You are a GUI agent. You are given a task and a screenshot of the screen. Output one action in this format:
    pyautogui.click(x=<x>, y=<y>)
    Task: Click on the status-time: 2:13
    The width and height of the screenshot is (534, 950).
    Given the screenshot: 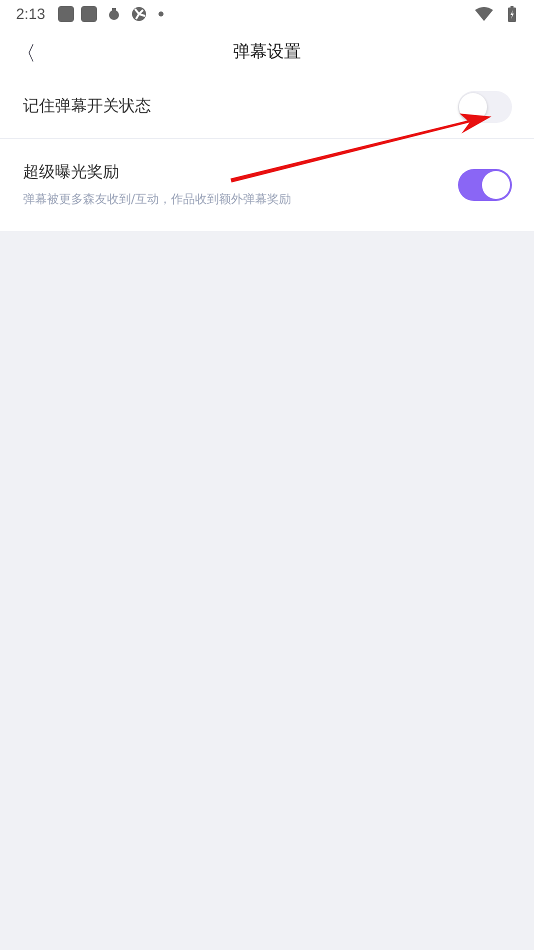 What is the action you would take?
    pyautogui.click(x=31, y=14)
    